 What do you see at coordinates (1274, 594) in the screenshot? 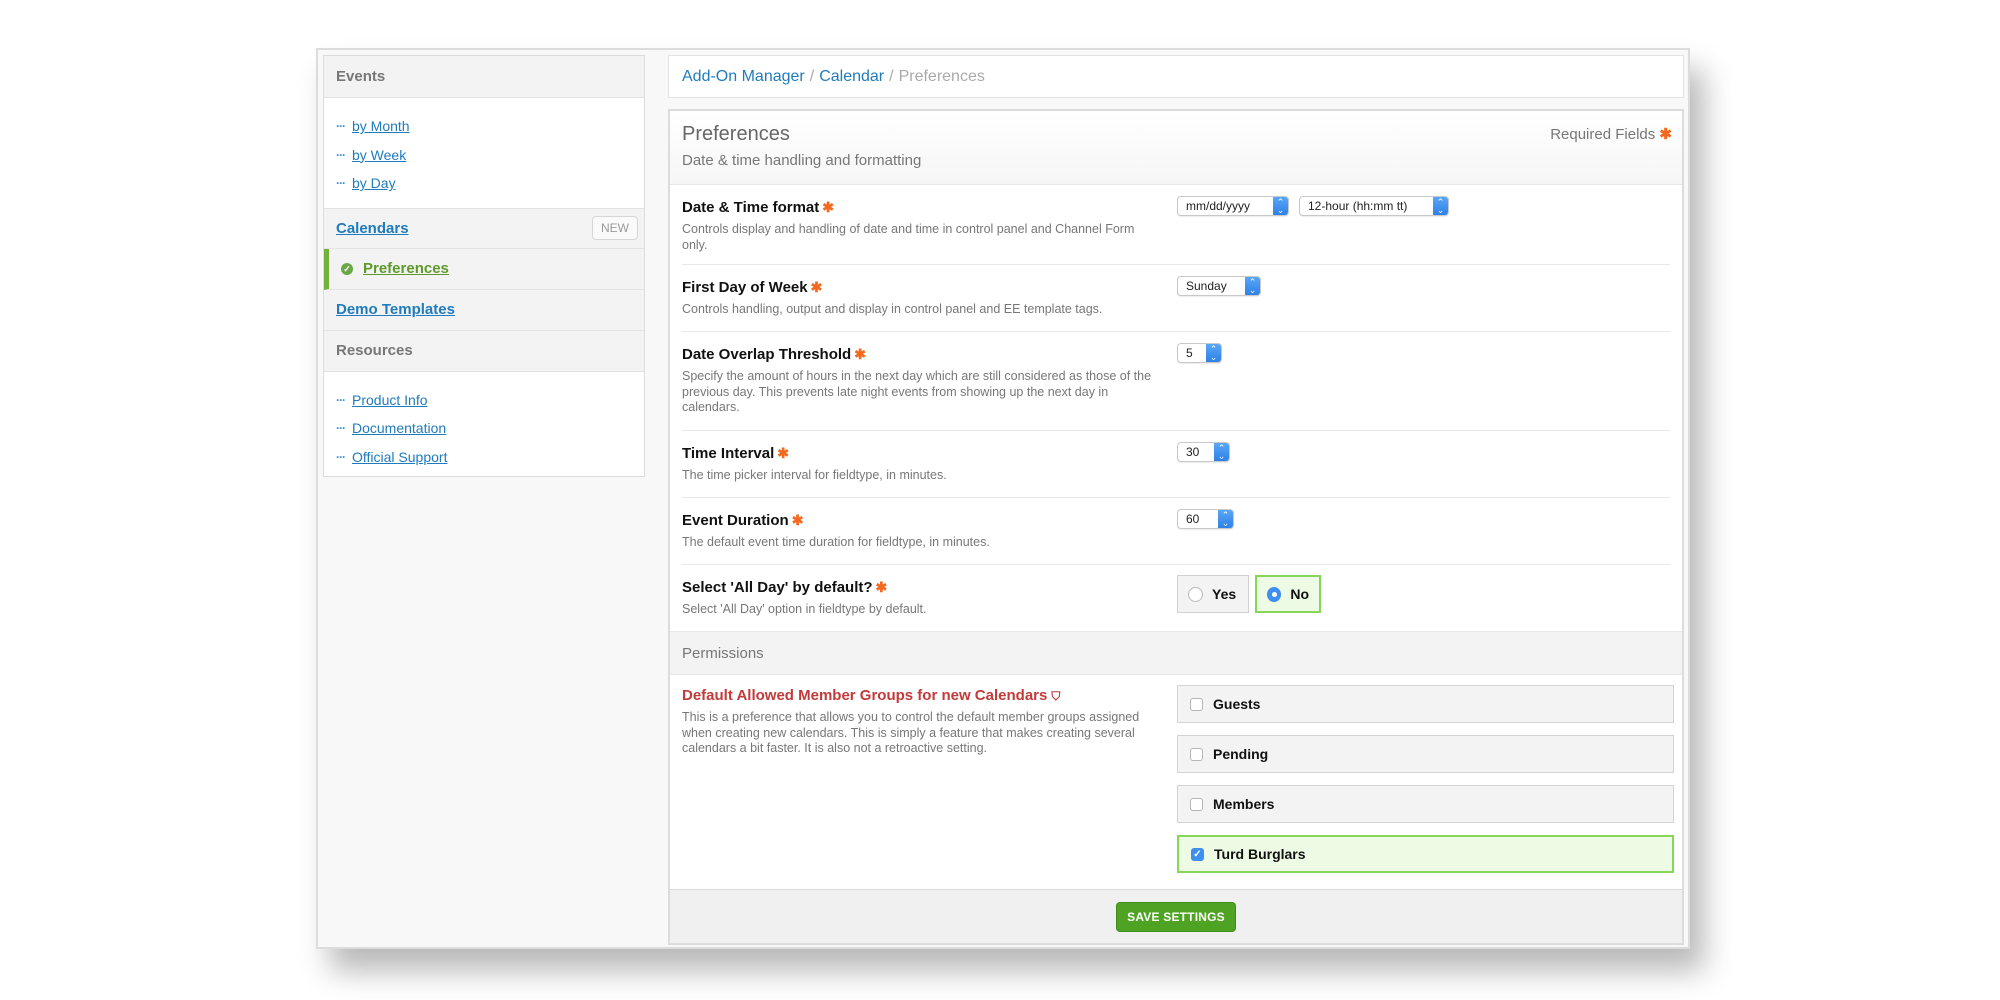
I see `radio-checked-icon` at bounding box center [1274, 594].